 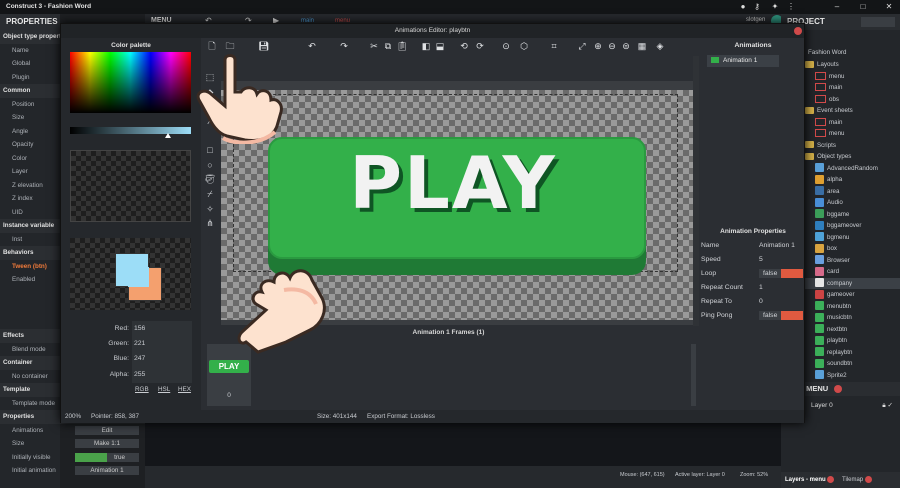 What do you see at coordinates (850, 376) in the screenshot?
I see `project-item: Sprite2` at bounding box center [850, 376].